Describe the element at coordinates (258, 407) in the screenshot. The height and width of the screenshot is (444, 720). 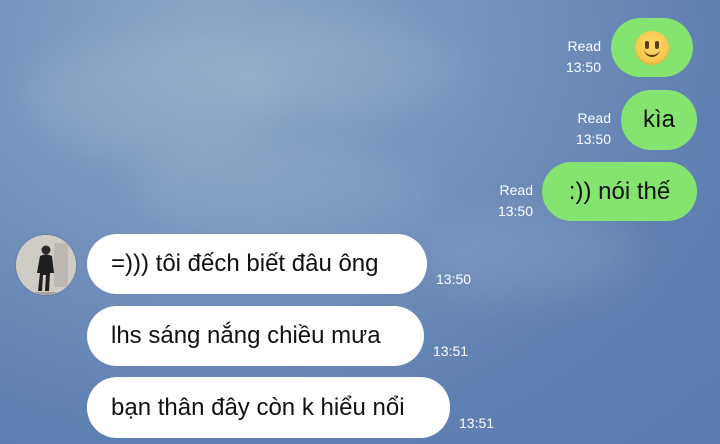
I see `message-text: bạn thân đây còn k hiểu nổi` at that location.